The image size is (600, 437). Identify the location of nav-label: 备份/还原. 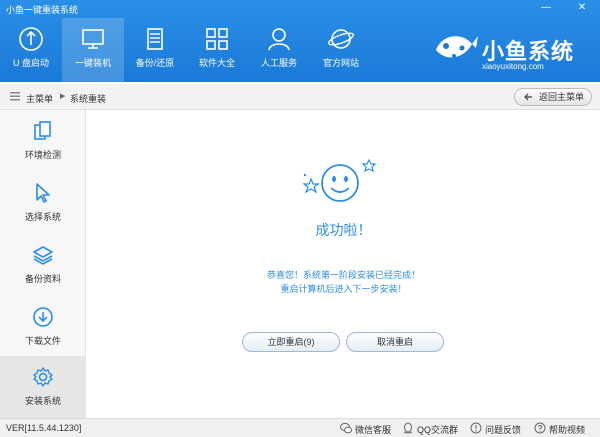
(155, 63).